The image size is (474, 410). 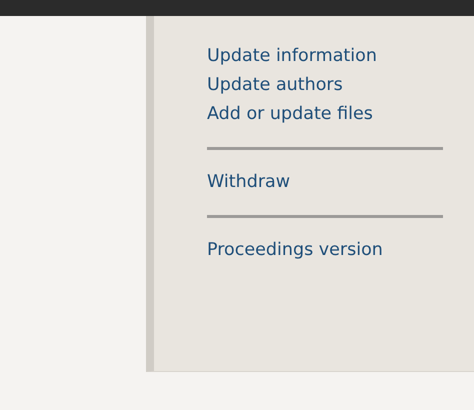 What do you see at coordinates (248, 182) in the screenshot?
I see `menu-link: Withdraw` at bounding box center [248, 182].